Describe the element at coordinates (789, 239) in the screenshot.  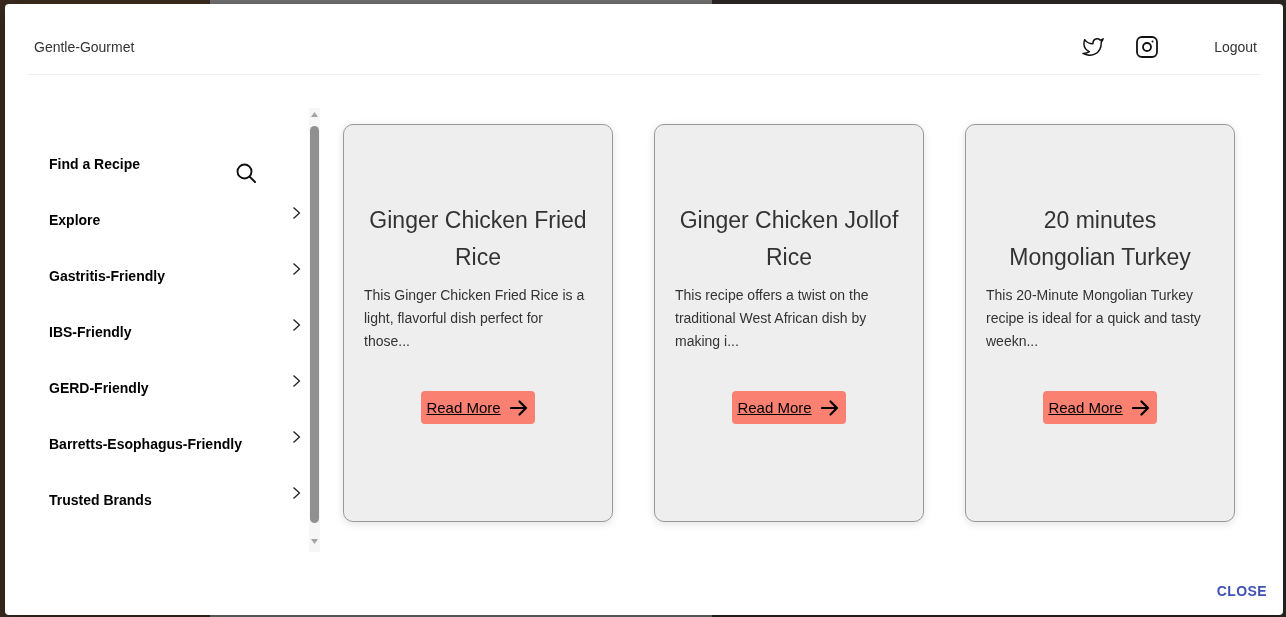
I see `recipe-title: Ginger Chicken Jollof Rice` at that location.